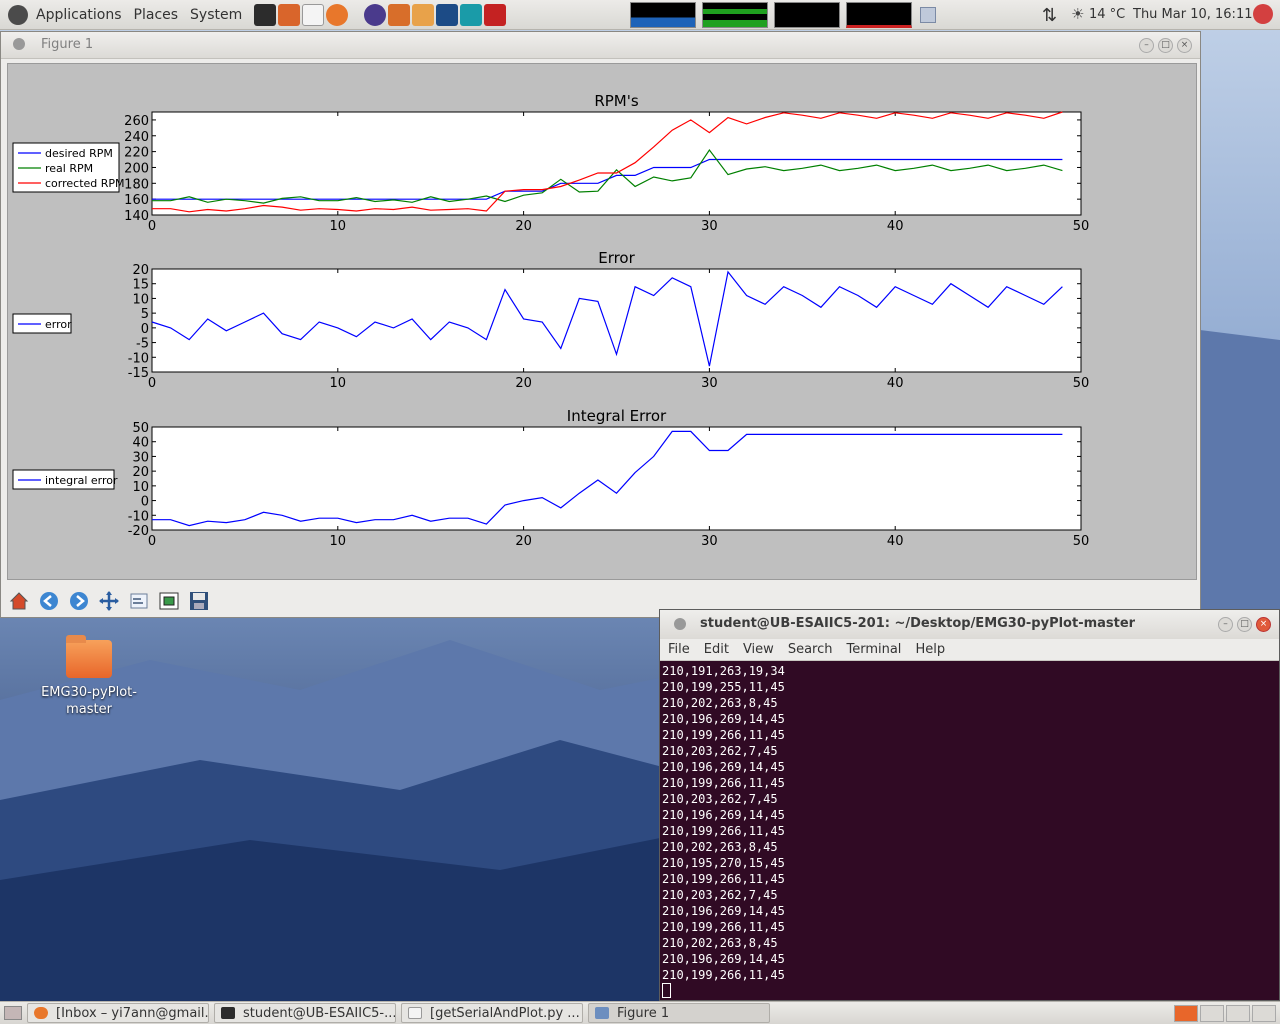 The image size is (1280, 1024). What do you see at coordinates (109, 601) in the screenshot?
I see `pan-icon` at bounding box center [109, 601].